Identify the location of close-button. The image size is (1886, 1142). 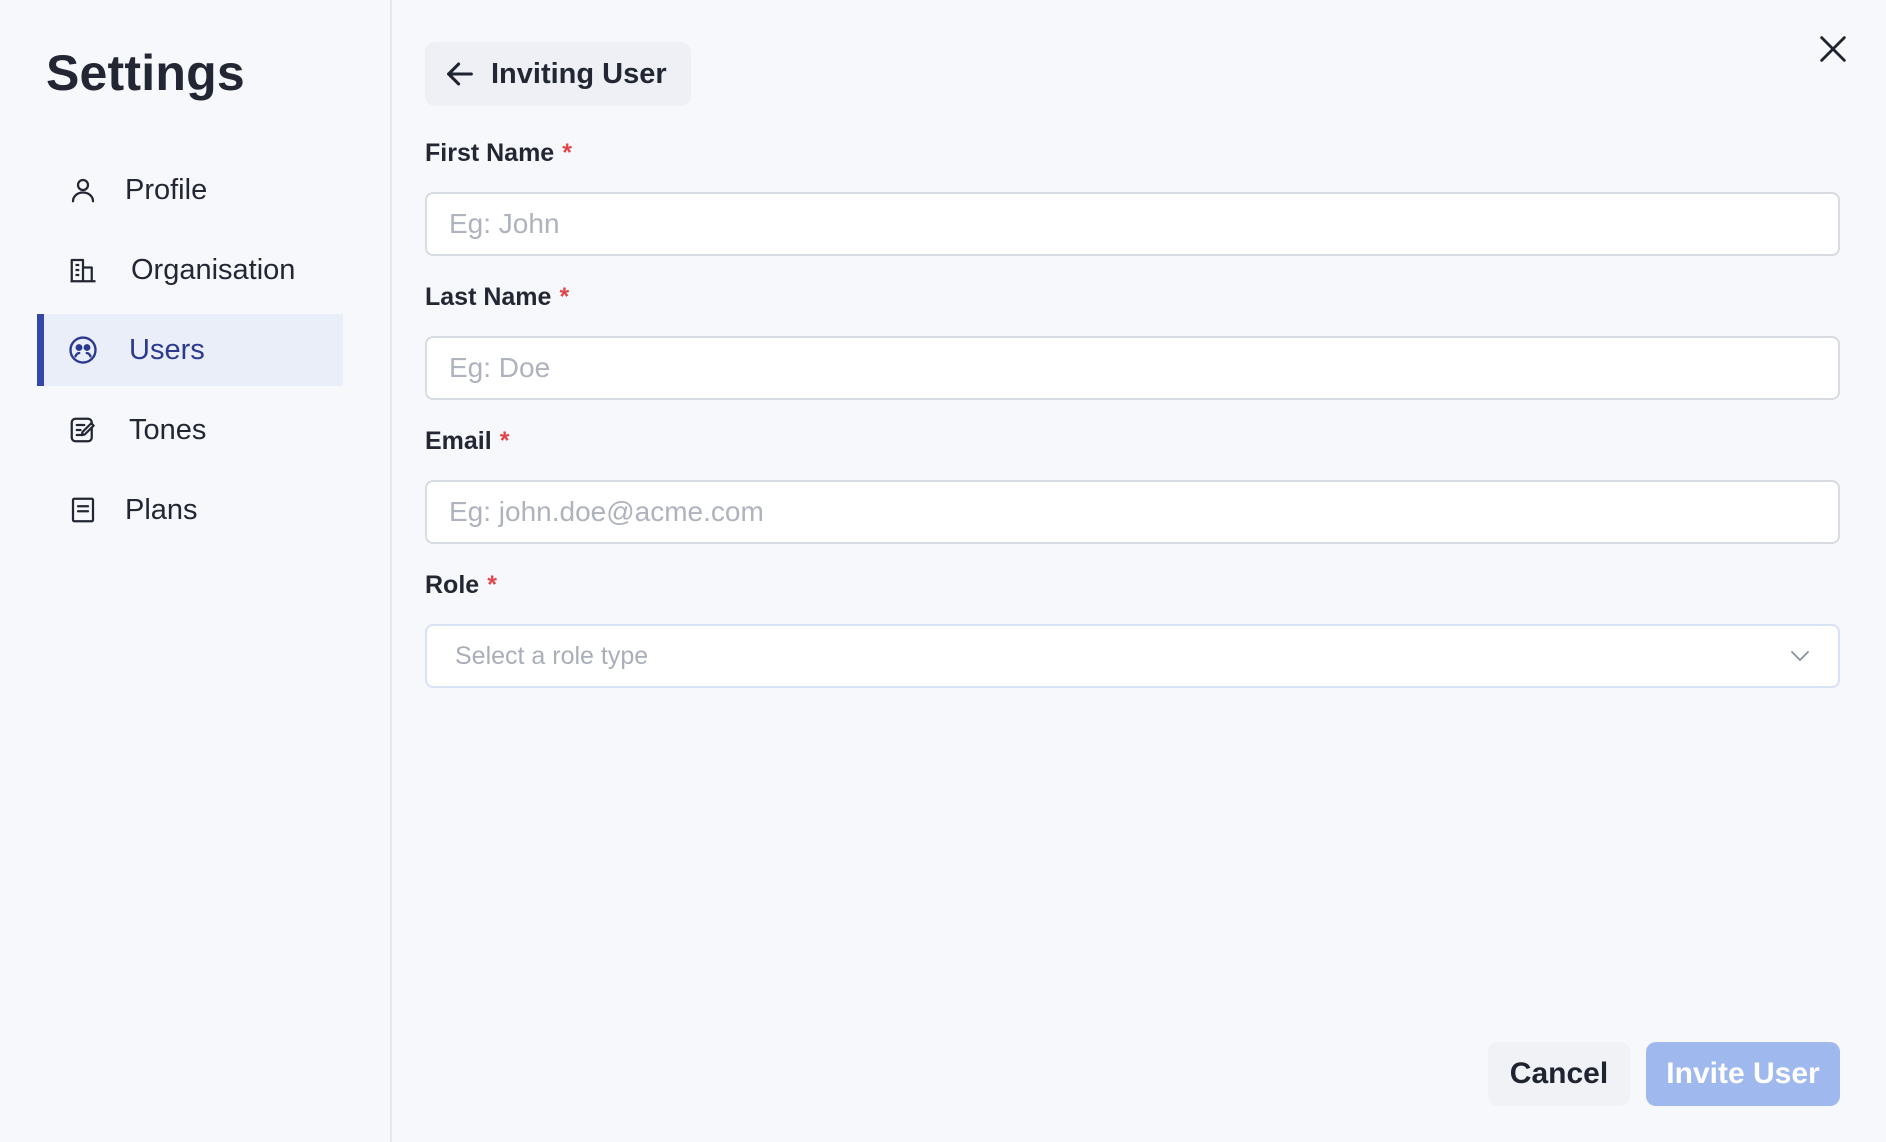
(1833, 49).